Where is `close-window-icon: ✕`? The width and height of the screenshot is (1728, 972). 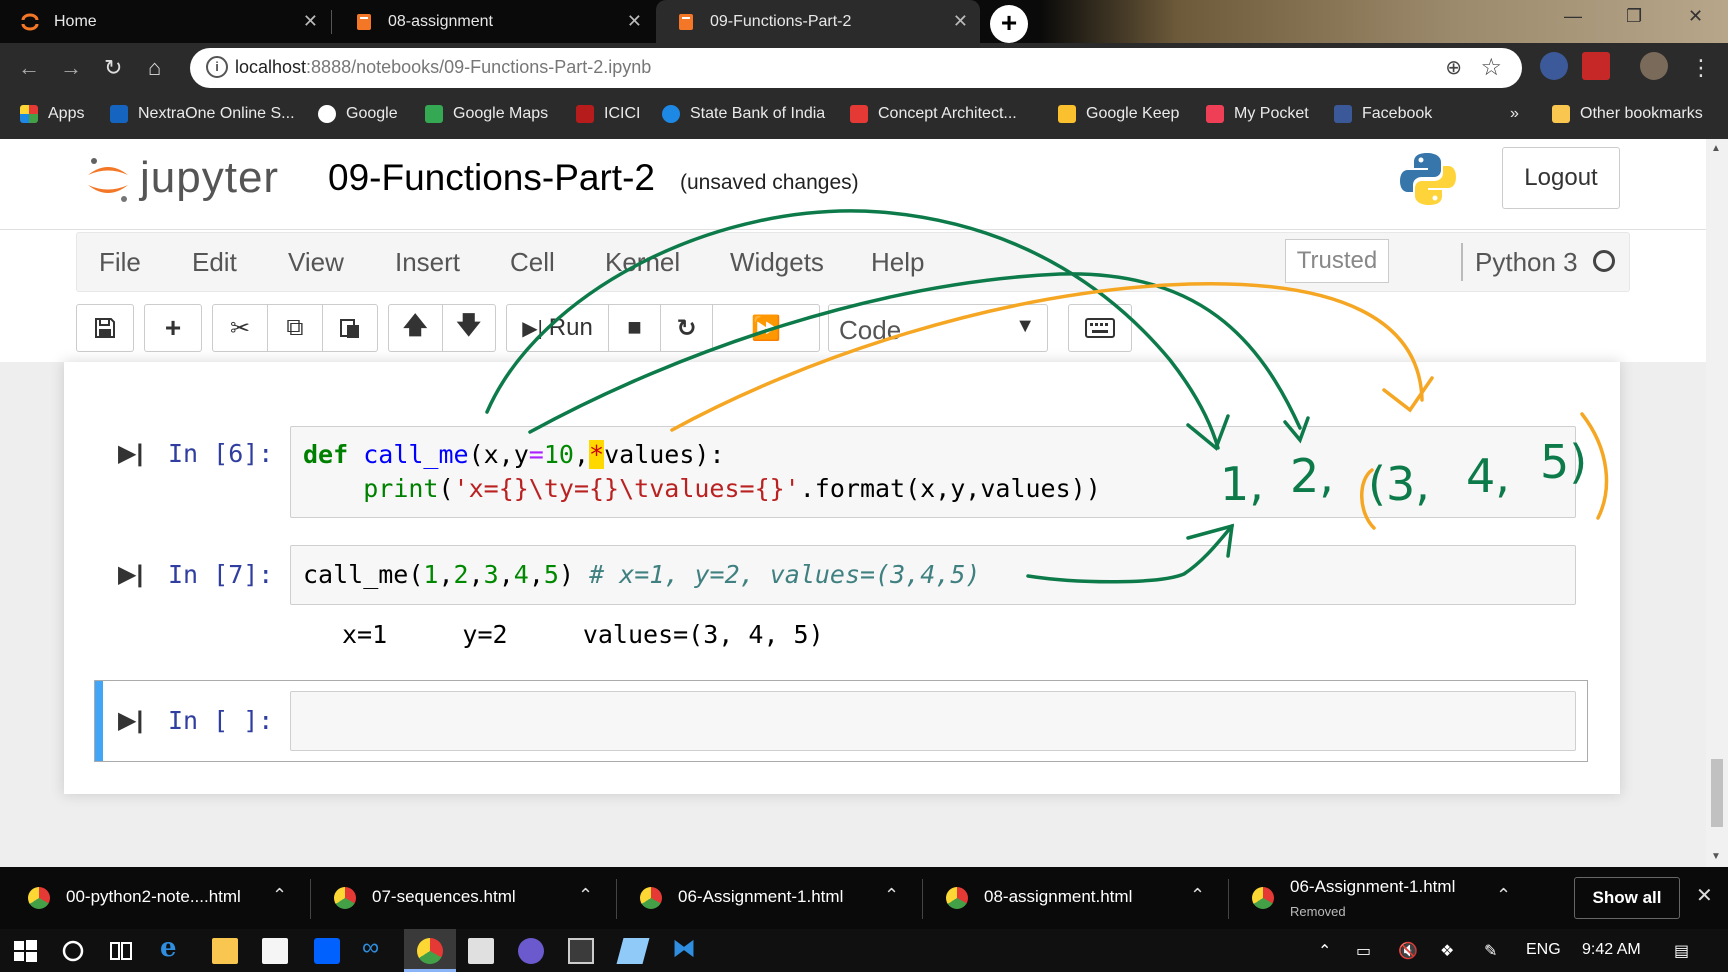
close-window-icon: ✕ is located at coordinates (1695, 16).